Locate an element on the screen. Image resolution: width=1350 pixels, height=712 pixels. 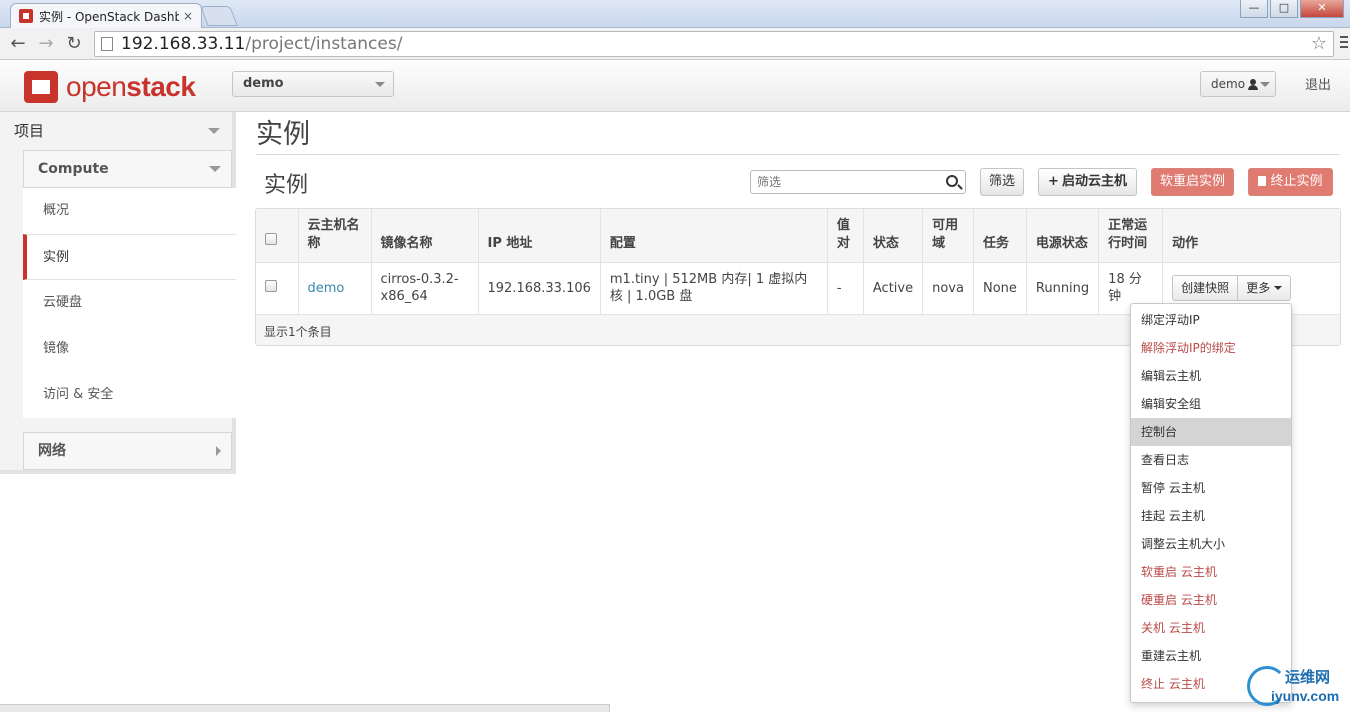
sidebar-group-label: Compute is located at coordinates (73, 169).